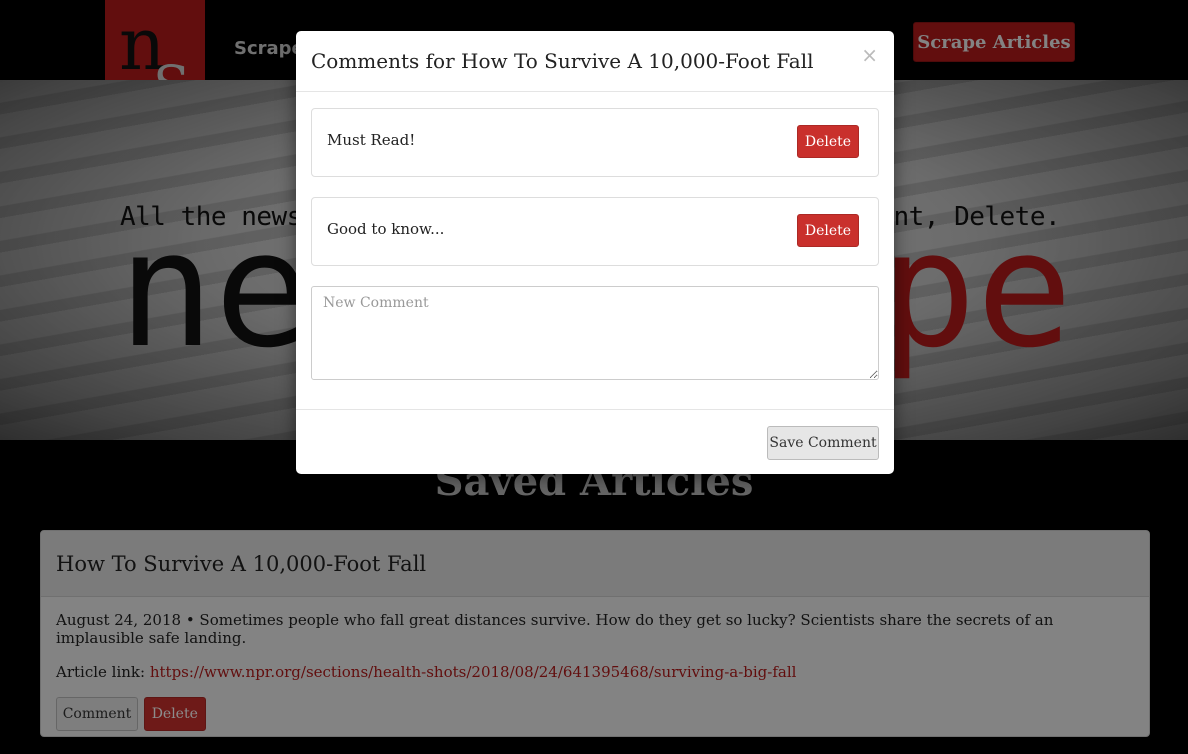 This screenshot has height=754, width=1188. What do you see at coordinates (595, 333) in the screenshot?
I see `new-comment-textarea` at bounding box center [595, 333].